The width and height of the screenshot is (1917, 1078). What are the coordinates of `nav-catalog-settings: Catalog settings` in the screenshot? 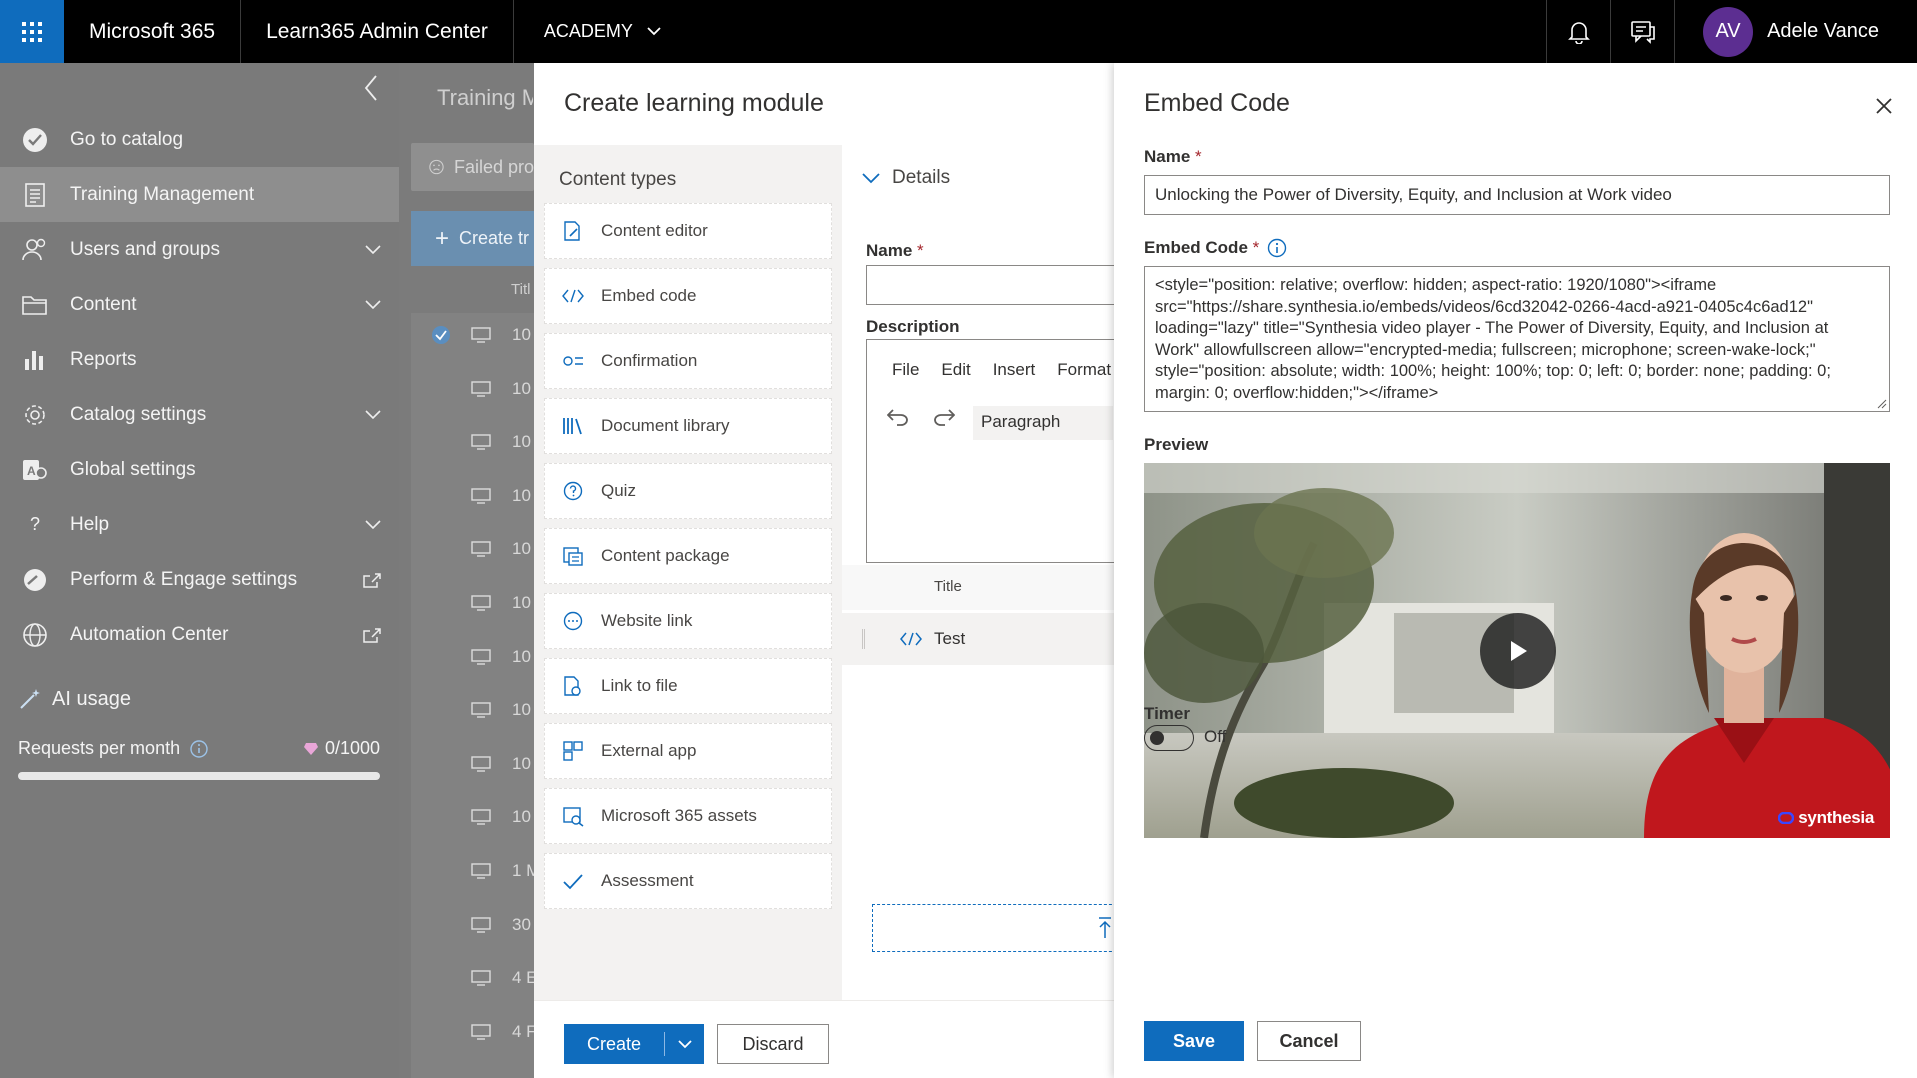 It's located at (199, 414).